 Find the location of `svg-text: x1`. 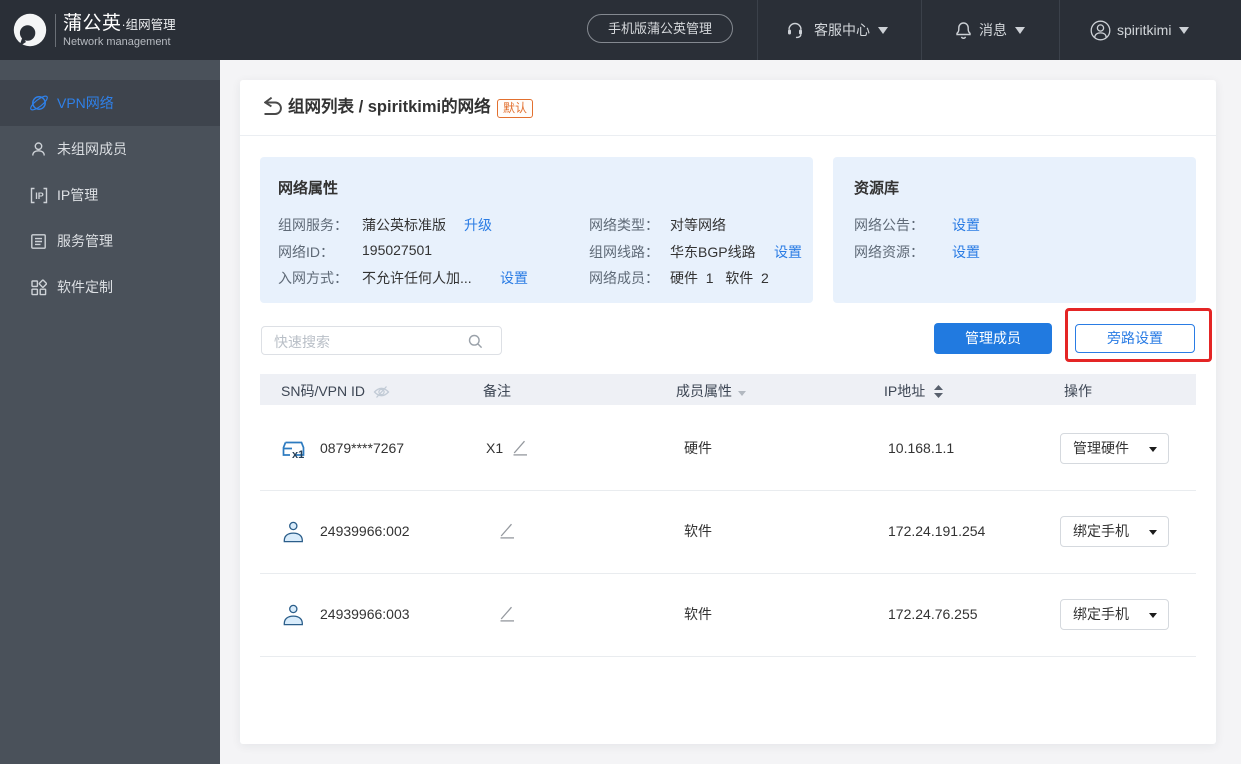

svg-text: x1 is located at coordinates (298, 454).